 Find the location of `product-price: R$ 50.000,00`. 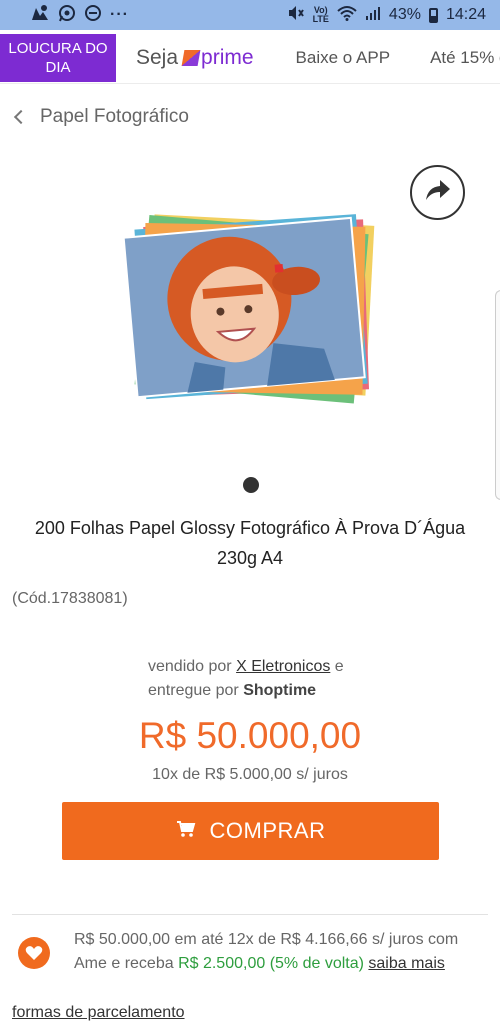

product-price: R$ 50.000,00 is located at coordinates (250, 735).